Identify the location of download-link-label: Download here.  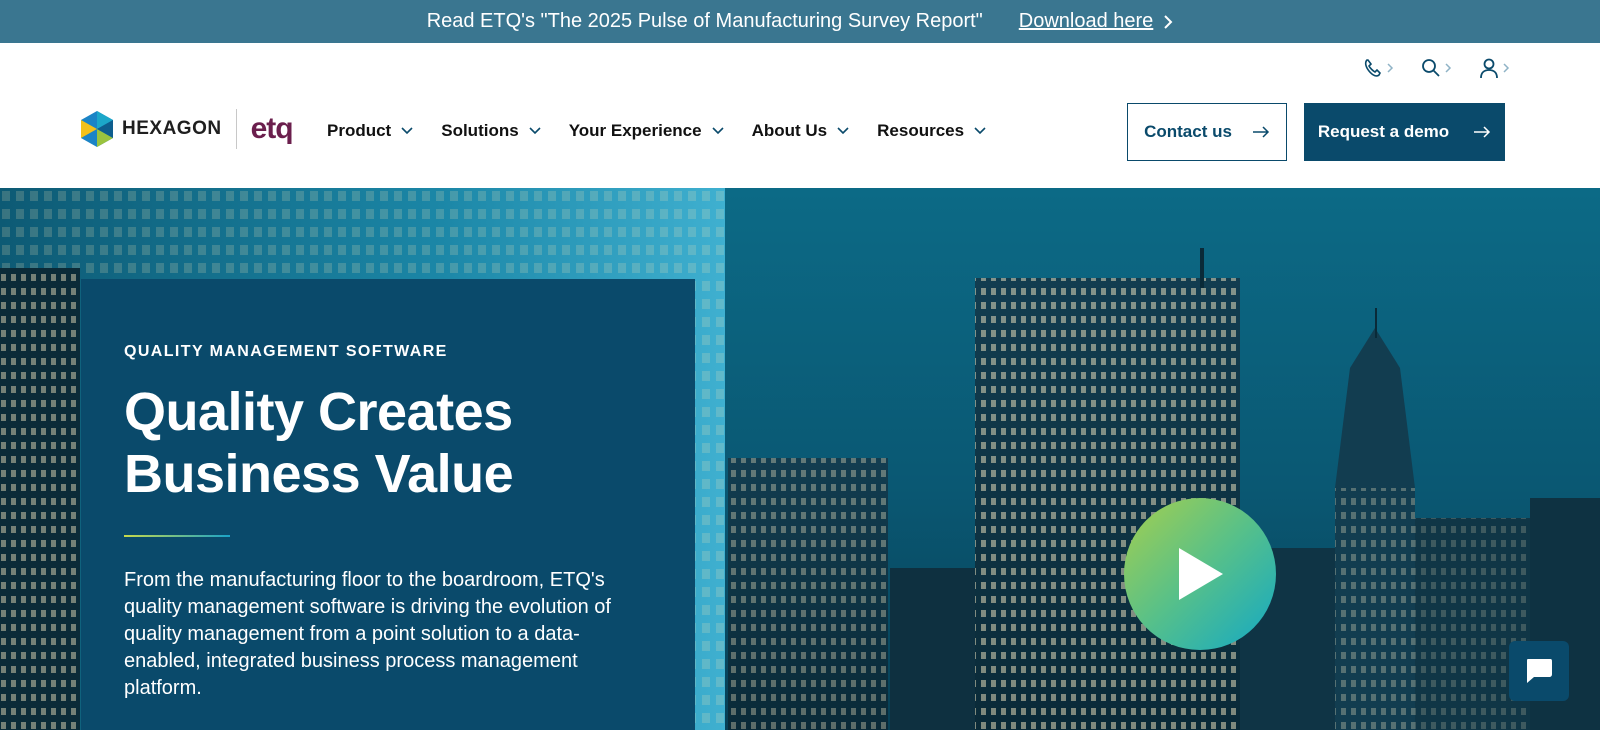
(1086, 21).